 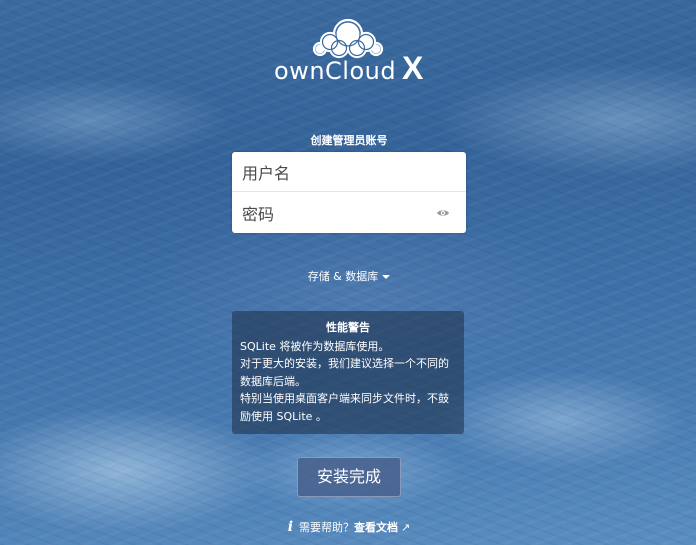 What do you see at coordinates (258, 214) in the screenshot?
I see `password-placeholder: 密码` at bounding box center [258, 214].